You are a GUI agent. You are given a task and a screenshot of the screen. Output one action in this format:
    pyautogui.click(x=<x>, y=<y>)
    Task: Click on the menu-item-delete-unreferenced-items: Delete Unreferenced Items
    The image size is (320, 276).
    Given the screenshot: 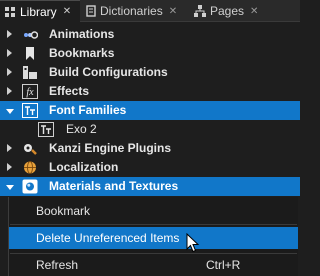 What is the action you would take?
    pyautogui.click(x=153, y=238)
    